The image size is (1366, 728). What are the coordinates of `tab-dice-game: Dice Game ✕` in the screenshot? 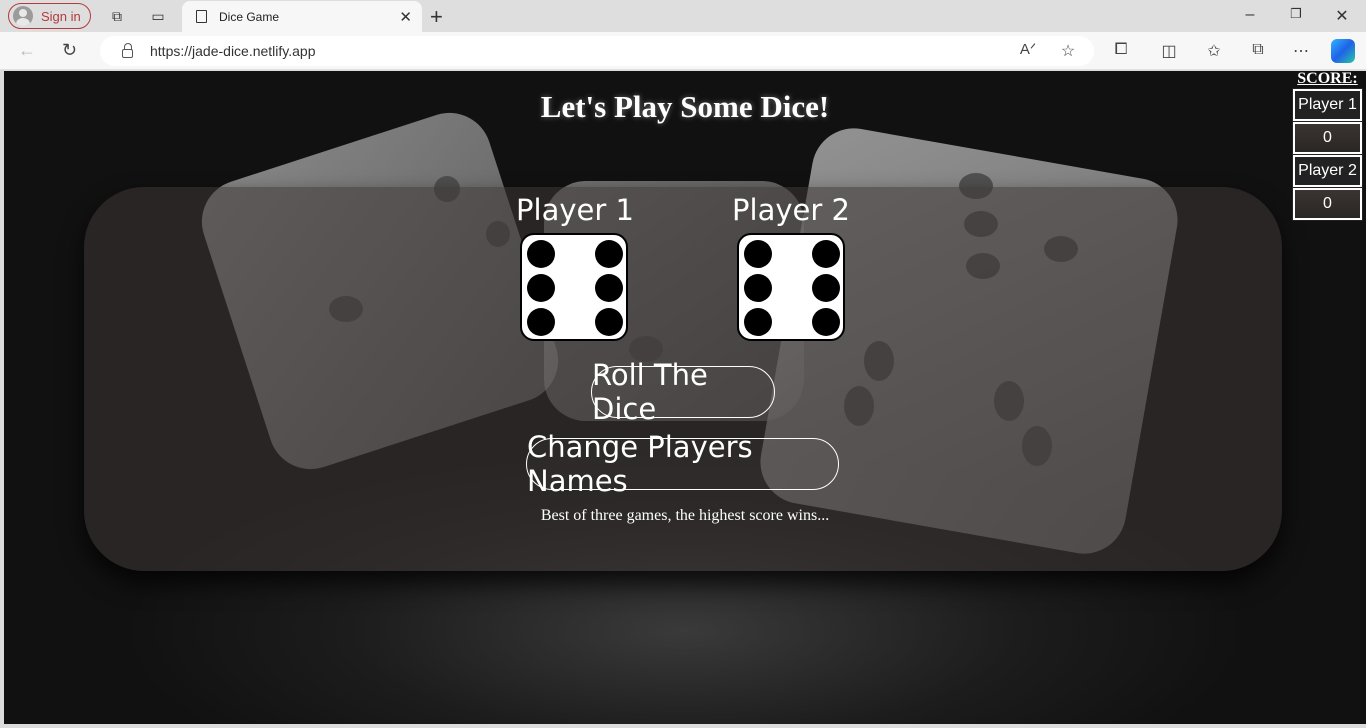 It's located at (302, 16).